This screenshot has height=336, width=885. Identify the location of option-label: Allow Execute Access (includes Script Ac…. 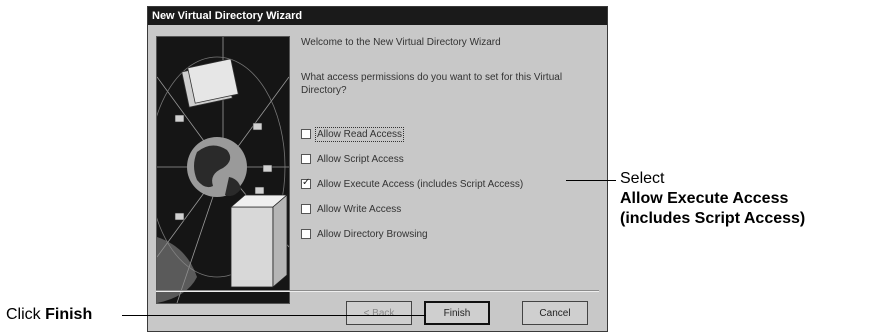
(420, 184).